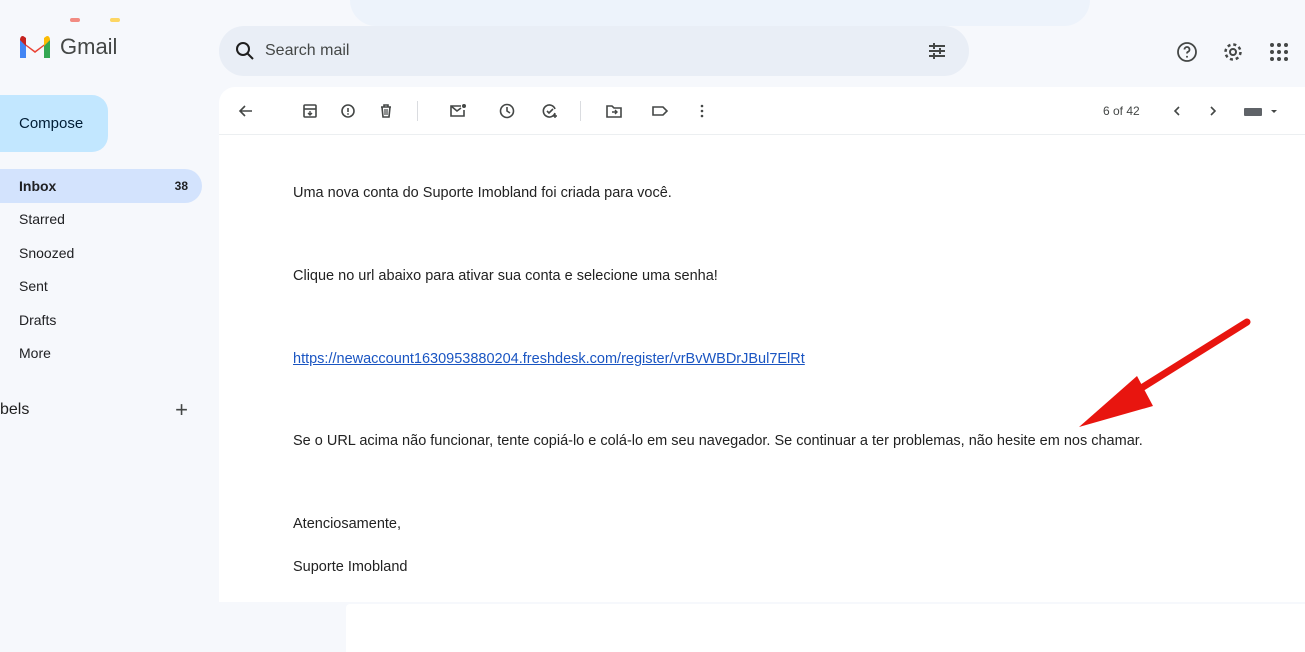  What do you see at coordinates (42, 219) in the screenshot?
I see `sidebar-item-label: Starred` at bounding box center [42, 219].